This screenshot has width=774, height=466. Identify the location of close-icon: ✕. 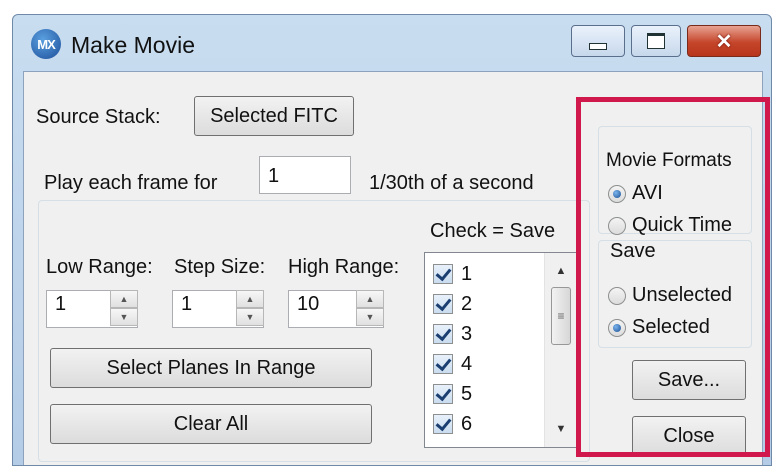
(724, 41).